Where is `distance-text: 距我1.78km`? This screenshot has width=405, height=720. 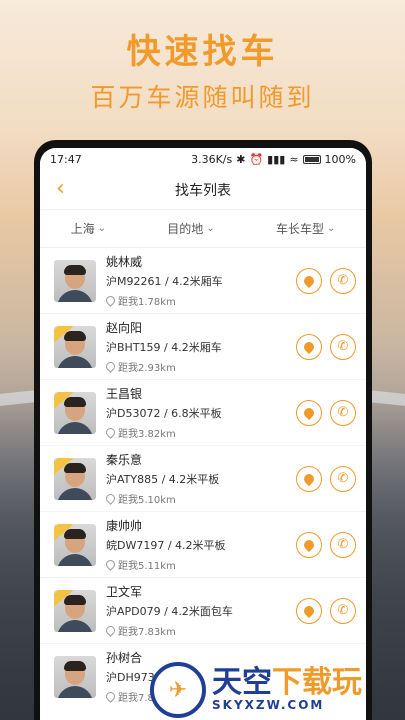 distance-text: 距我1.78km is located at coordinates (147, 302).